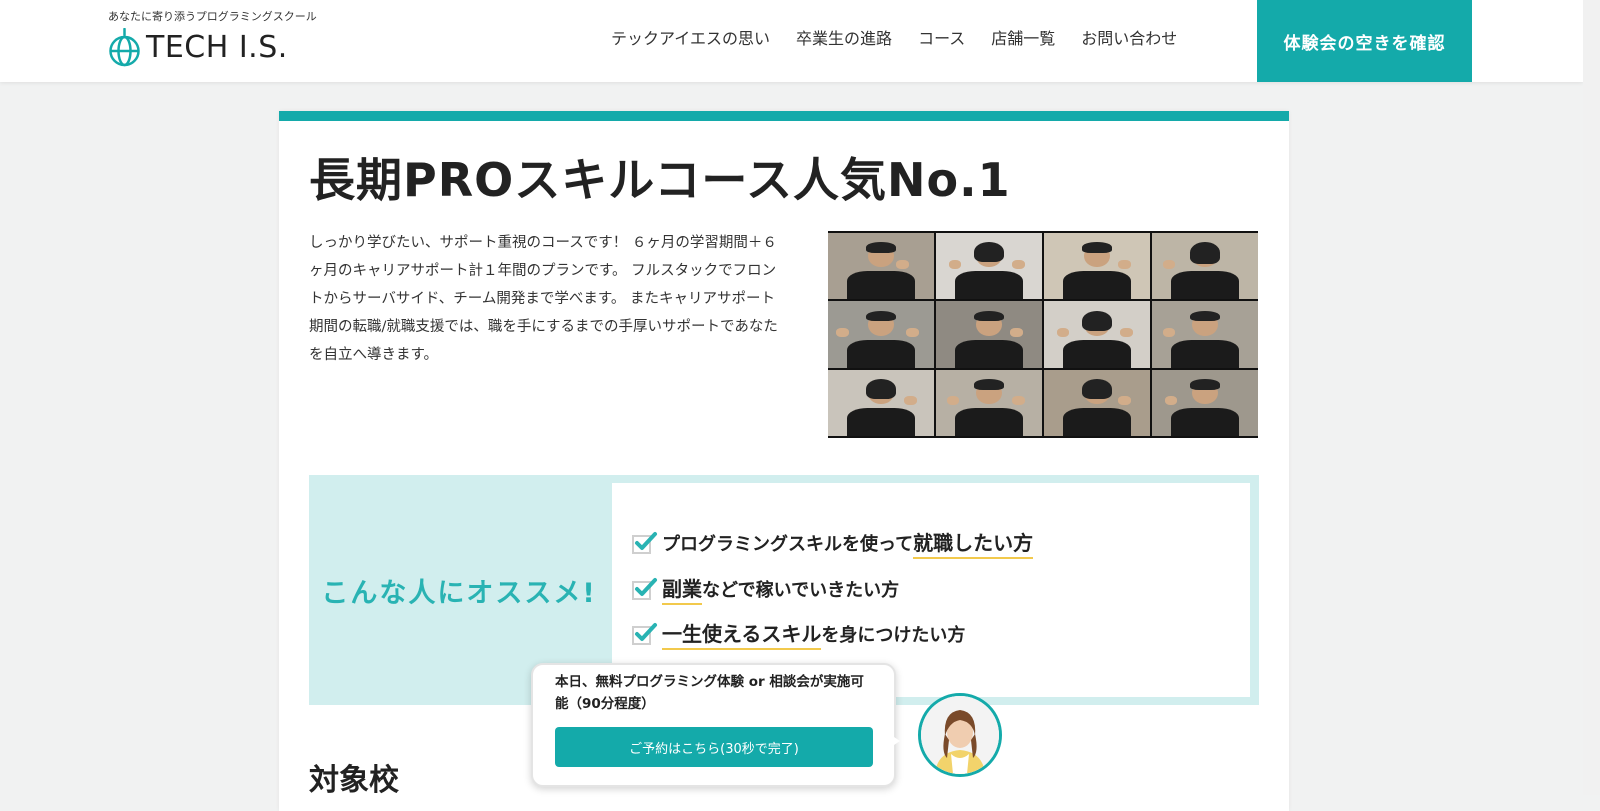 The image size is (1600, 811). Describe the element at coordinates (784, 116) in the screenshot. I see `card-accent-bar` at that location.